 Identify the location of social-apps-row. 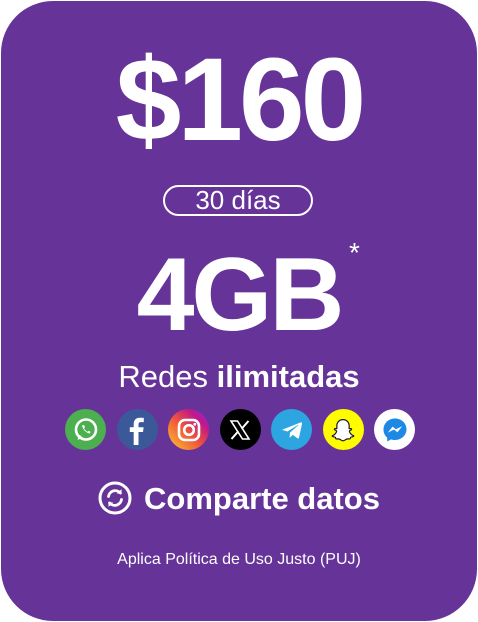
(240, 430).